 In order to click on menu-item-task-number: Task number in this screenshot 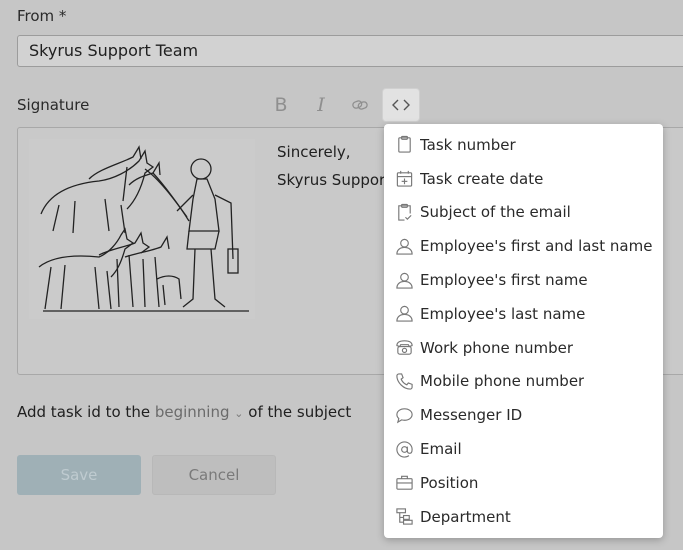, I will do `click(523, 145)`.